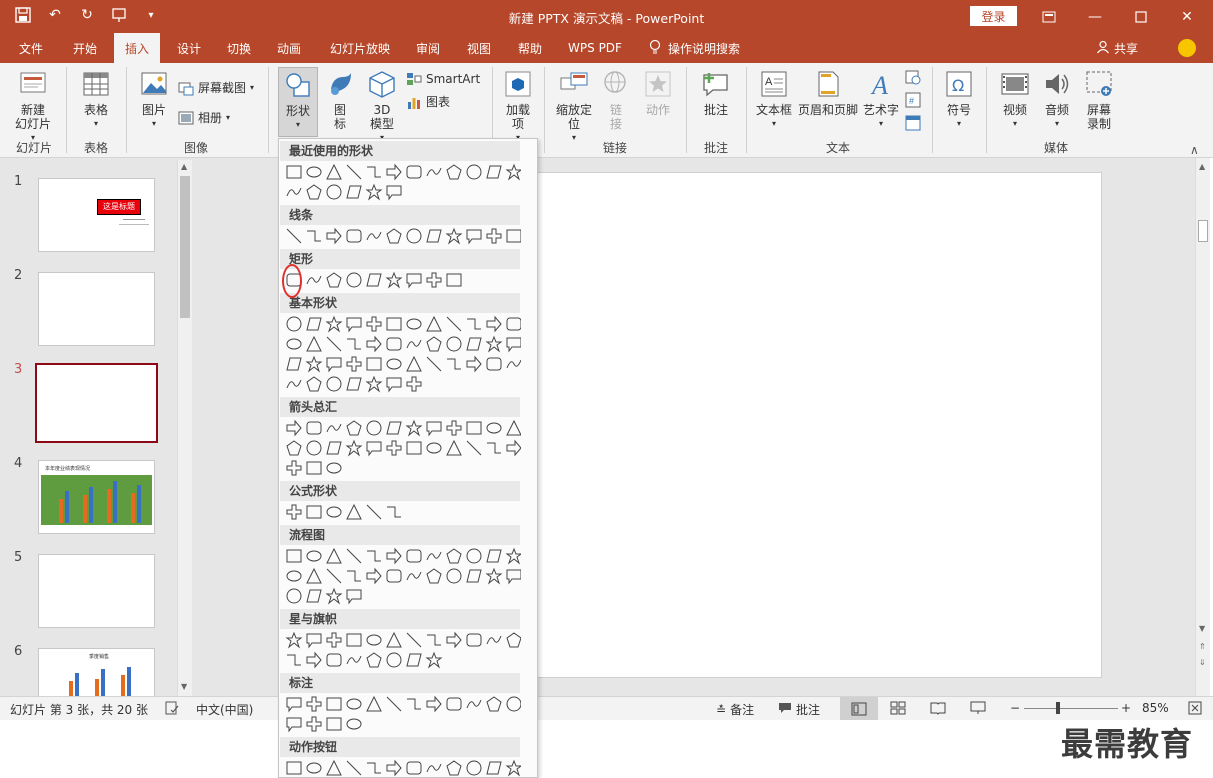  Describe the element at coordinates (33, 107) in the screenshot. I see `new-slide-button: 新建 幻灯片 ▾` at that location.